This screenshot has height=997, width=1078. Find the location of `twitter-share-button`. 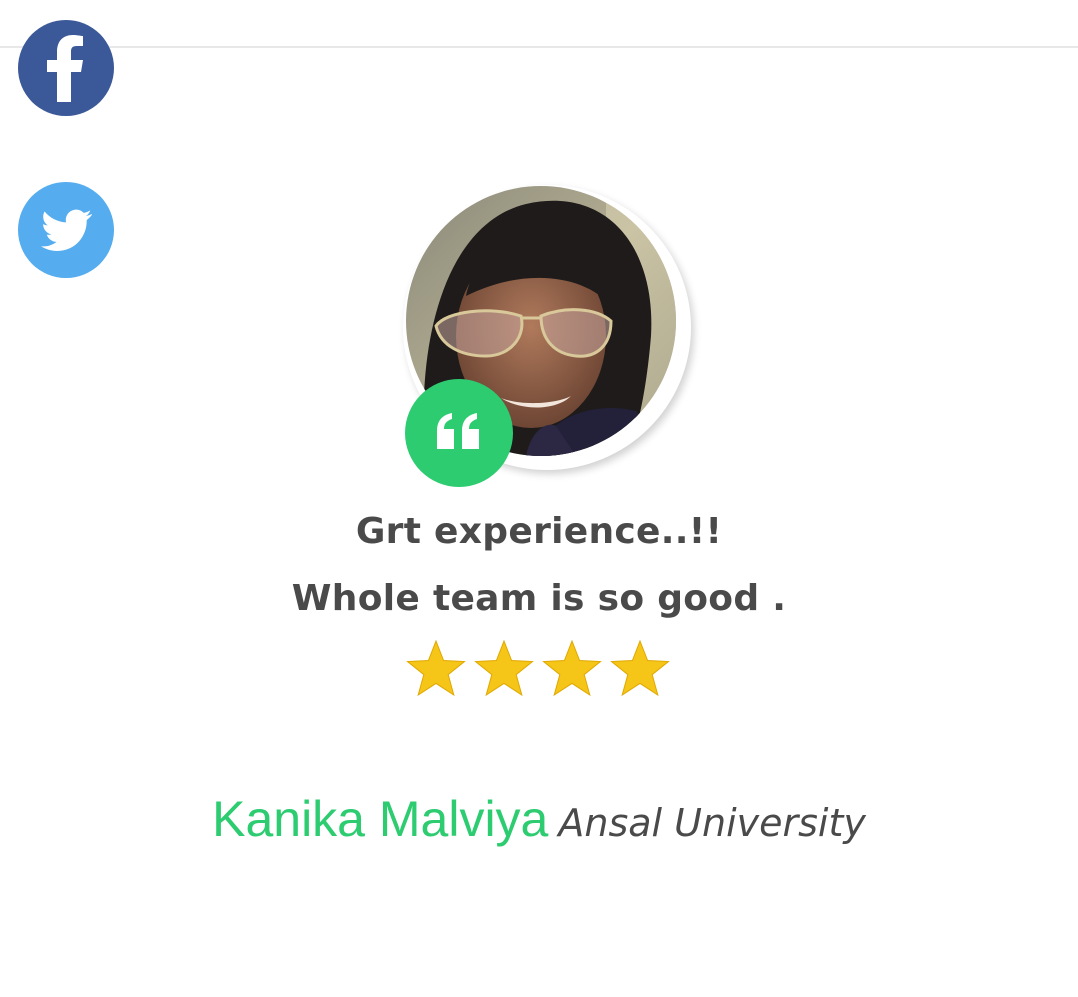

twitter-share-button is located at coordinates (66, 230).